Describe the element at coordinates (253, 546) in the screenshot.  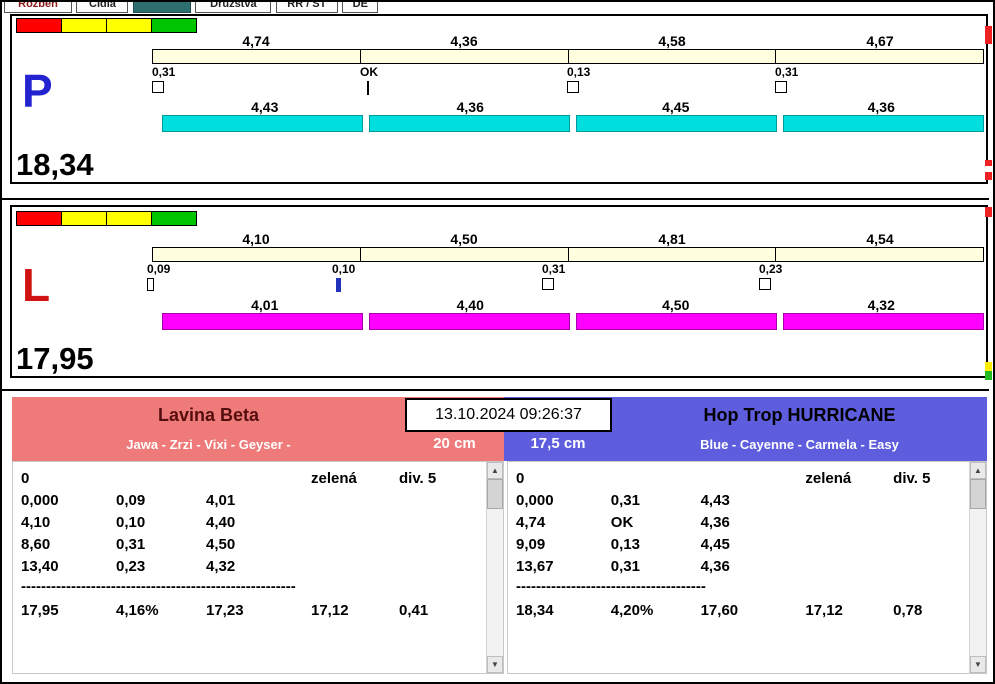
I see `table-row: 8,60 0,31 4,50` at that location.